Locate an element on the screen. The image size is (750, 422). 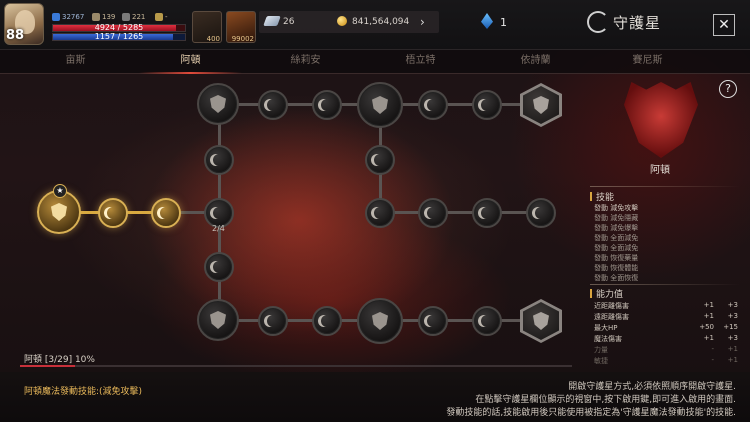
constellation-progress-fill is located at coordinates (48, 366).